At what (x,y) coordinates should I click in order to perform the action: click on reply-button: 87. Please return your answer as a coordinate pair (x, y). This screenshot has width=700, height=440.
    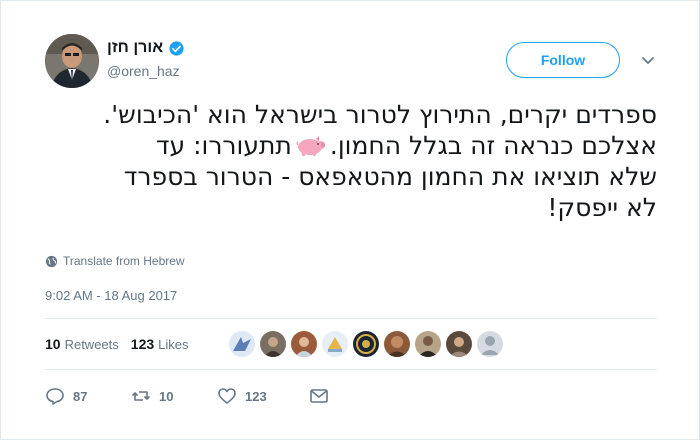
    Looking at the image, I should click on (88, 396).